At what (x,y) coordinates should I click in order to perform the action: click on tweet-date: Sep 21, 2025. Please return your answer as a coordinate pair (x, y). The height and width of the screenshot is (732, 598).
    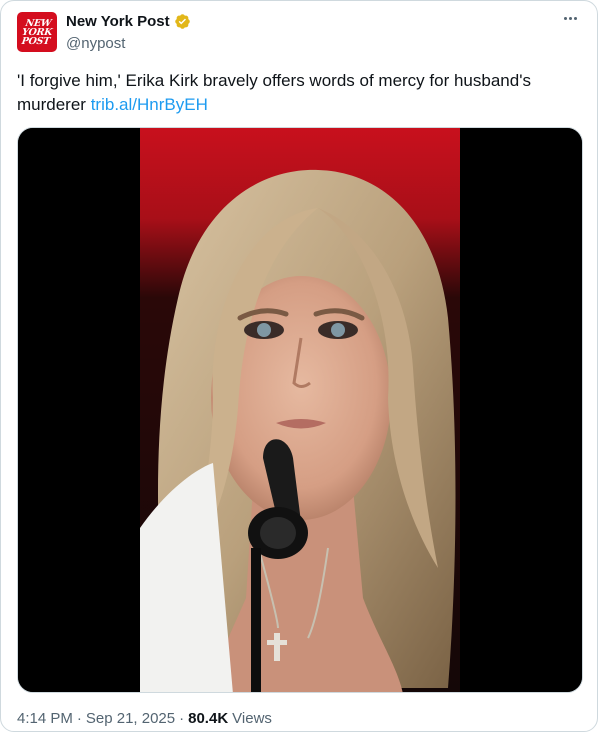
    Looking at the image, I should click on (130, 718).